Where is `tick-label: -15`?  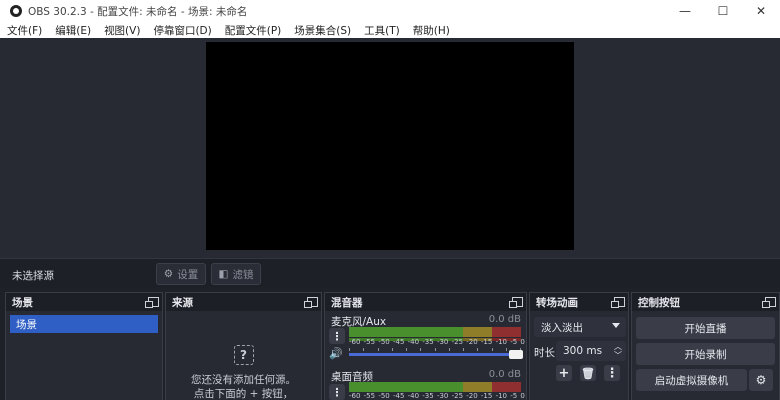
tick-label: -15 is located at coordinates (486, 342).